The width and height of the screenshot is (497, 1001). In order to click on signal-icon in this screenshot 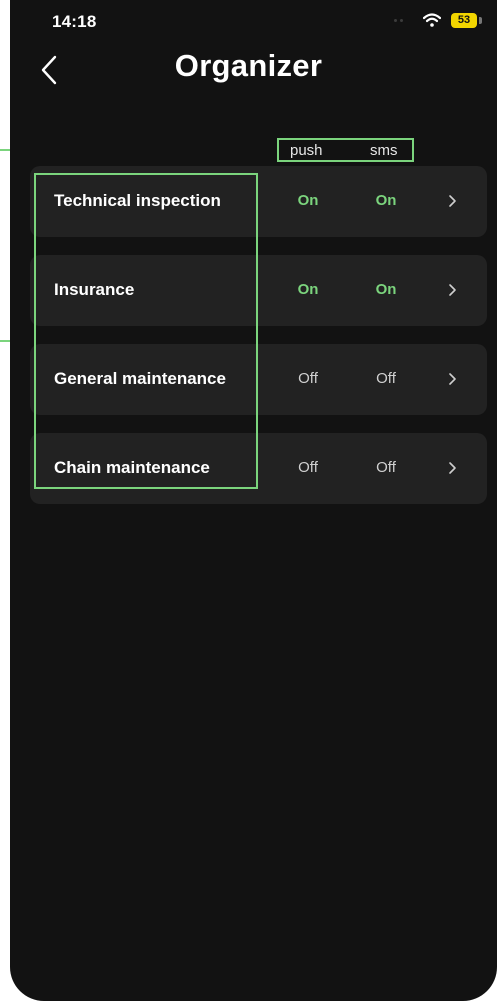, I will do `click(398, 20)`.